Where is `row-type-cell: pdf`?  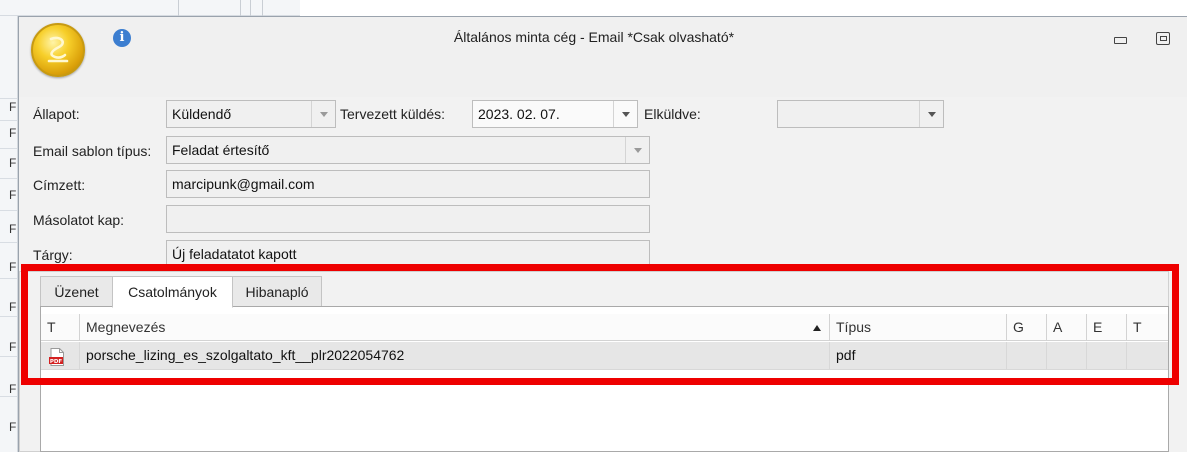 row-type-cell: pdf is located at coordinates (918, 356).